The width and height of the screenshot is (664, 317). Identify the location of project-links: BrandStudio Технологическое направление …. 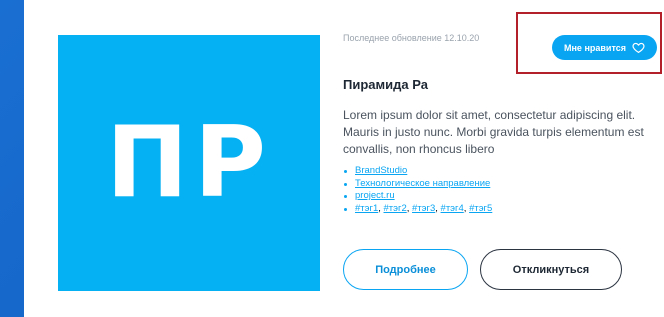
(417, 190).